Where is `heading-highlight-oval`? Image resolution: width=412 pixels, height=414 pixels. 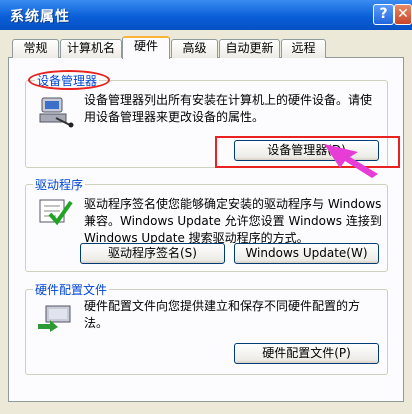
heading-highlight-oval is located at coordinates (69, 80).